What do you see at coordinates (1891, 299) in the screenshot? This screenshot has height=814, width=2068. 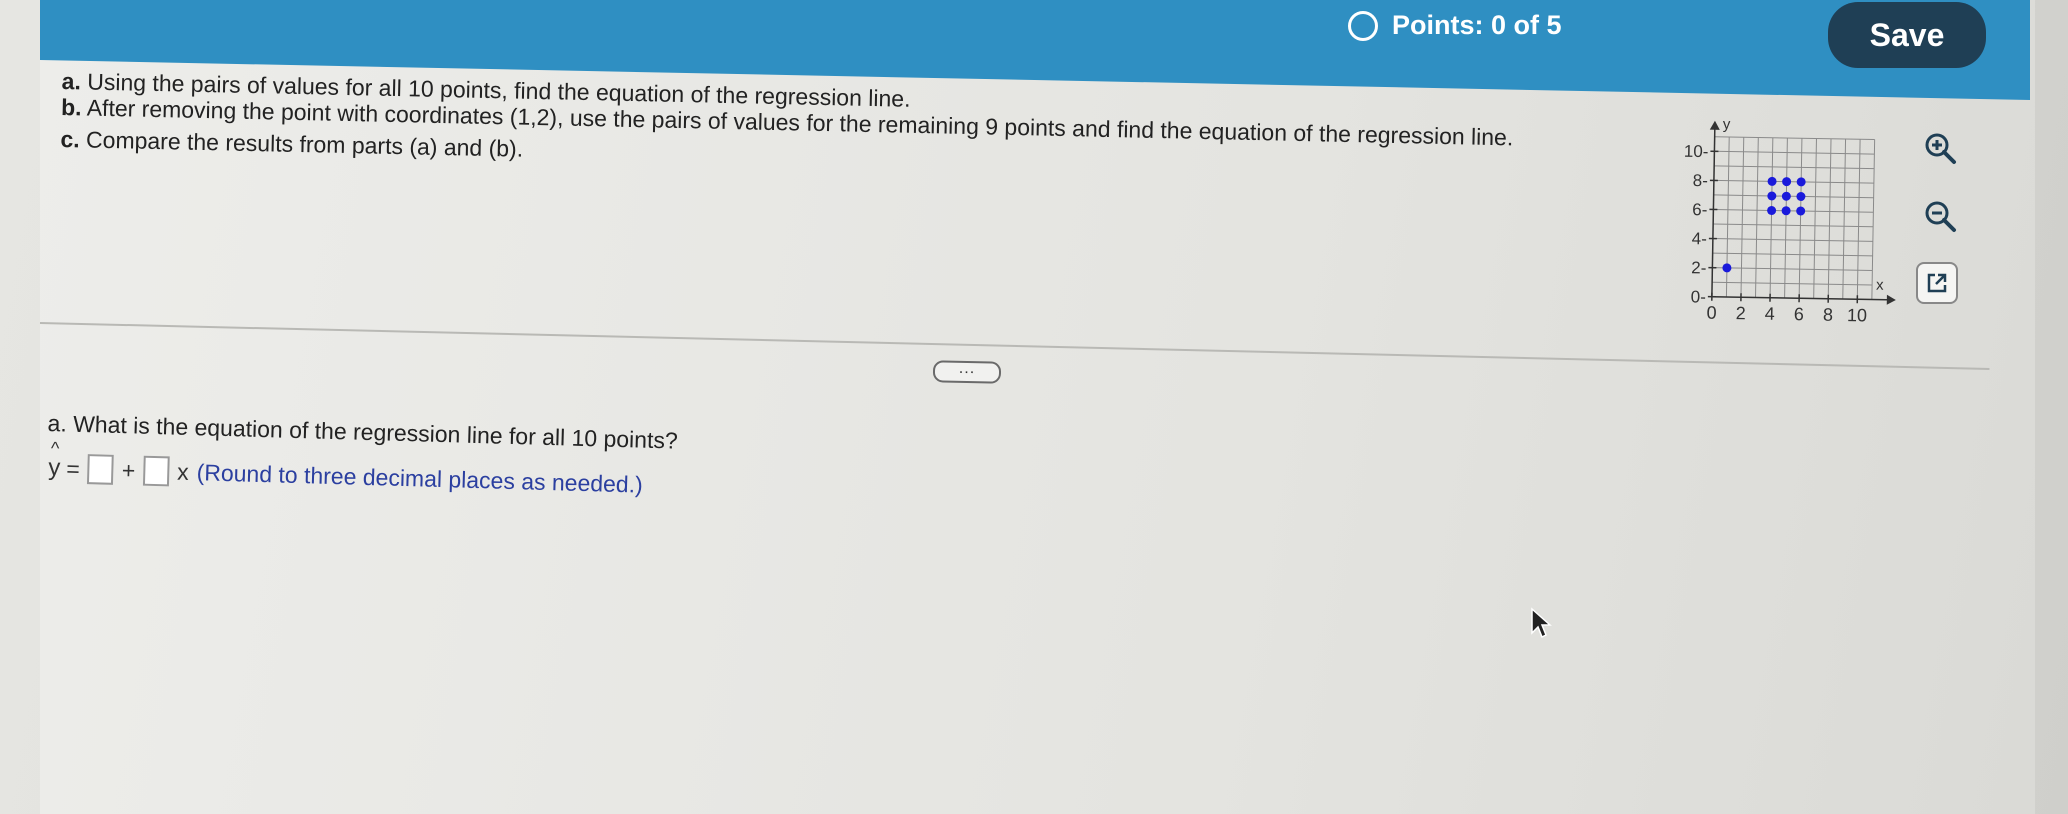 I see `x-axis-arrow` at bounding box center [1891, 299].